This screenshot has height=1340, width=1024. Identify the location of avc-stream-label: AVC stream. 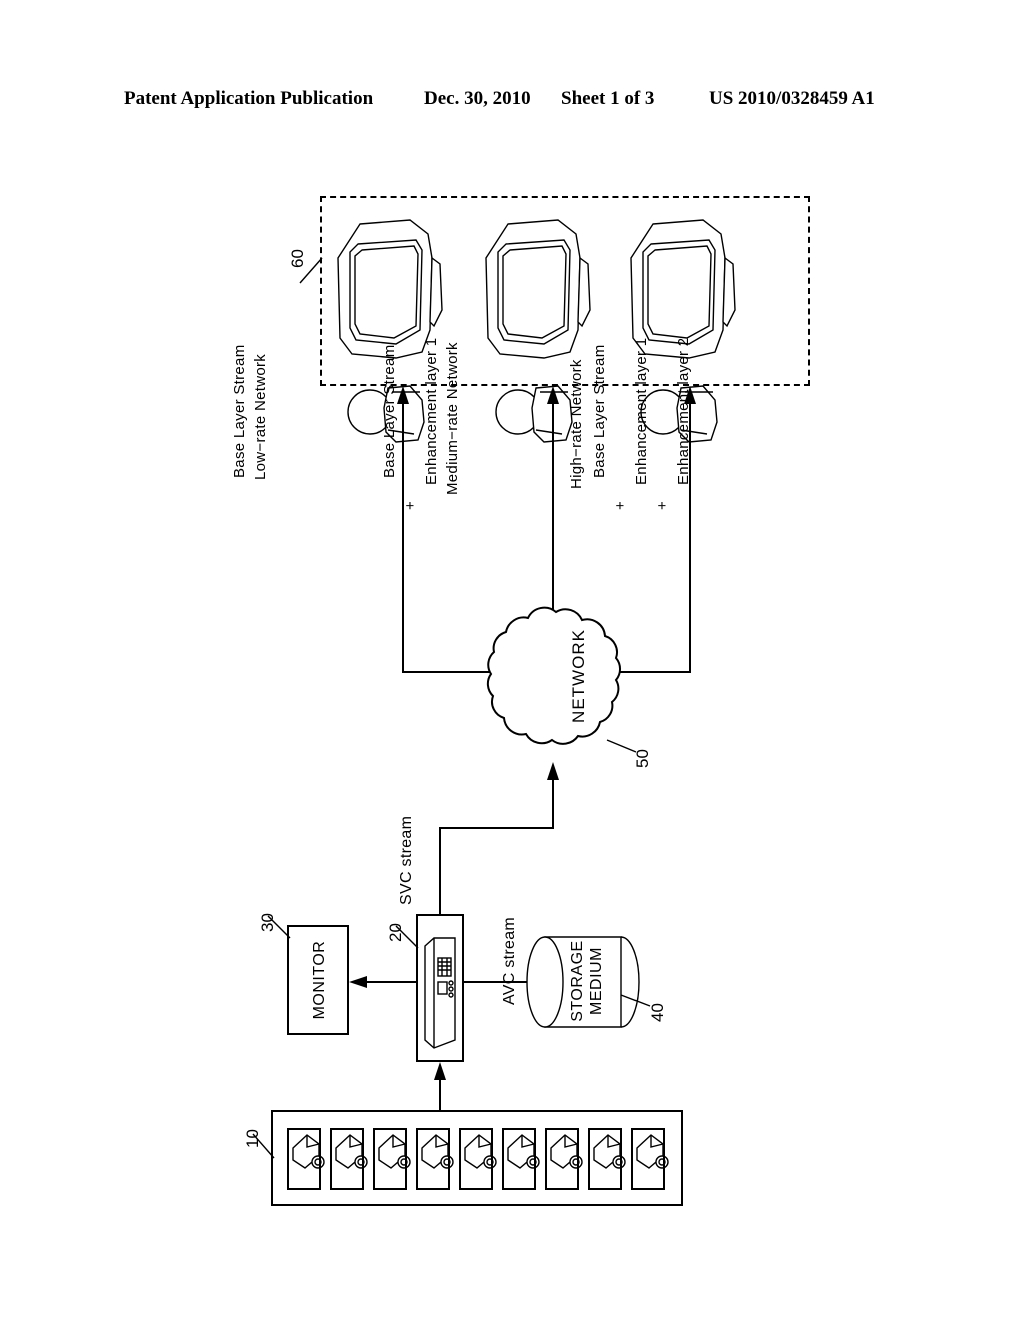
(509, 960).